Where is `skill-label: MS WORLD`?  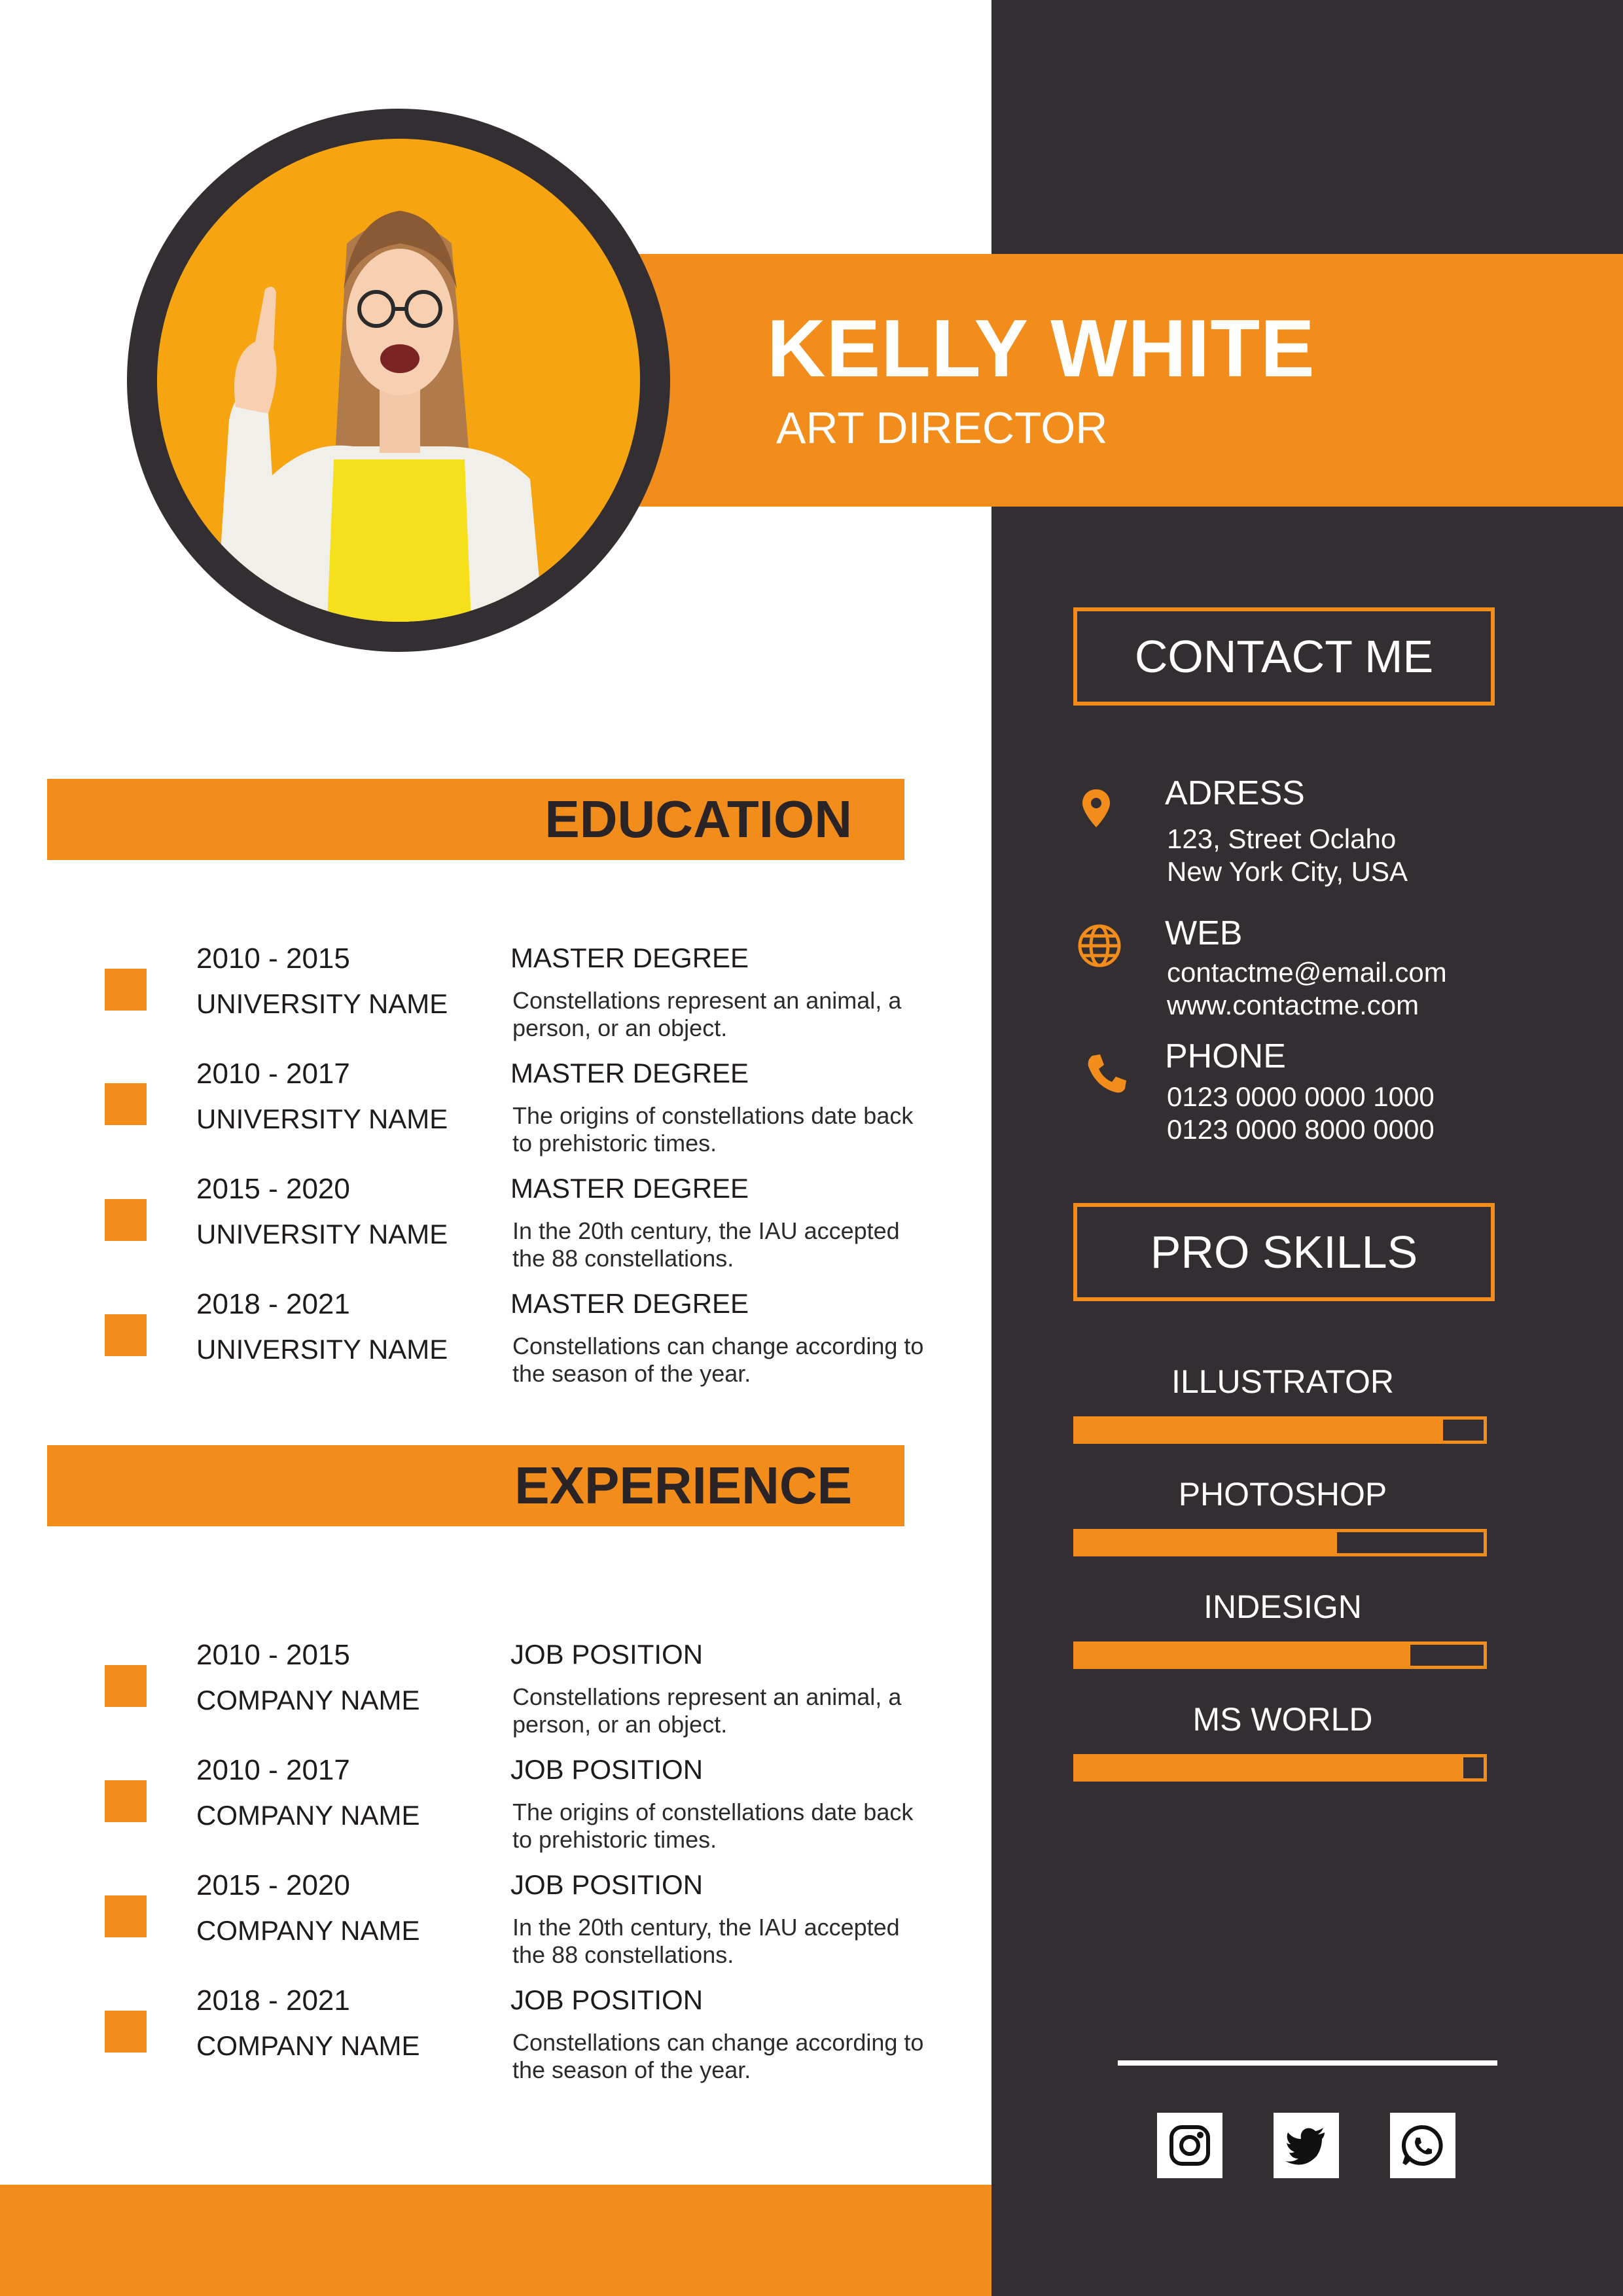
skill-label: MS WORLD is located at coordinates (1283, 1720).